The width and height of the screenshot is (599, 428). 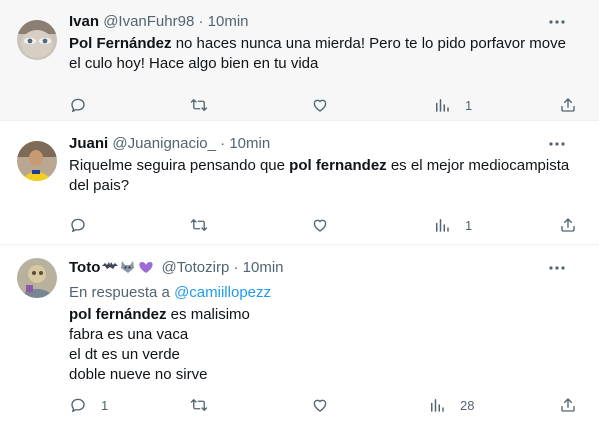 I want to click on tweet-line: del pais?, so click(x=99, y=185).